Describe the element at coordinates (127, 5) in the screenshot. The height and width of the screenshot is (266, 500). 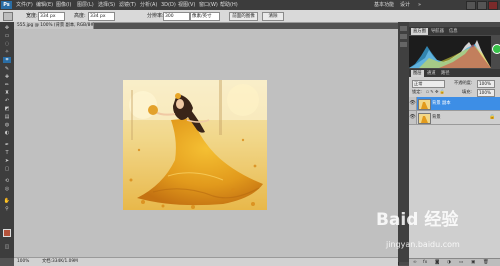
I see `menu-filter: 滤镜(T)` at that location.